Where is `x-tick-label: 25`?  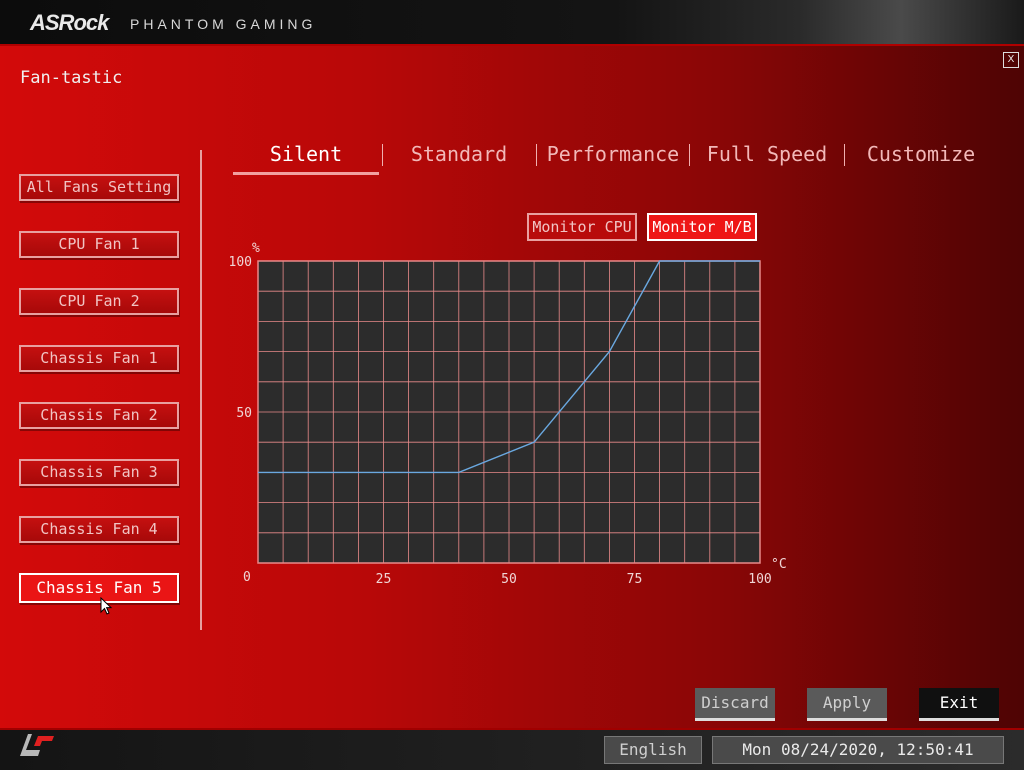 x-tick-label: 25 is located at coordinates (384, 579).